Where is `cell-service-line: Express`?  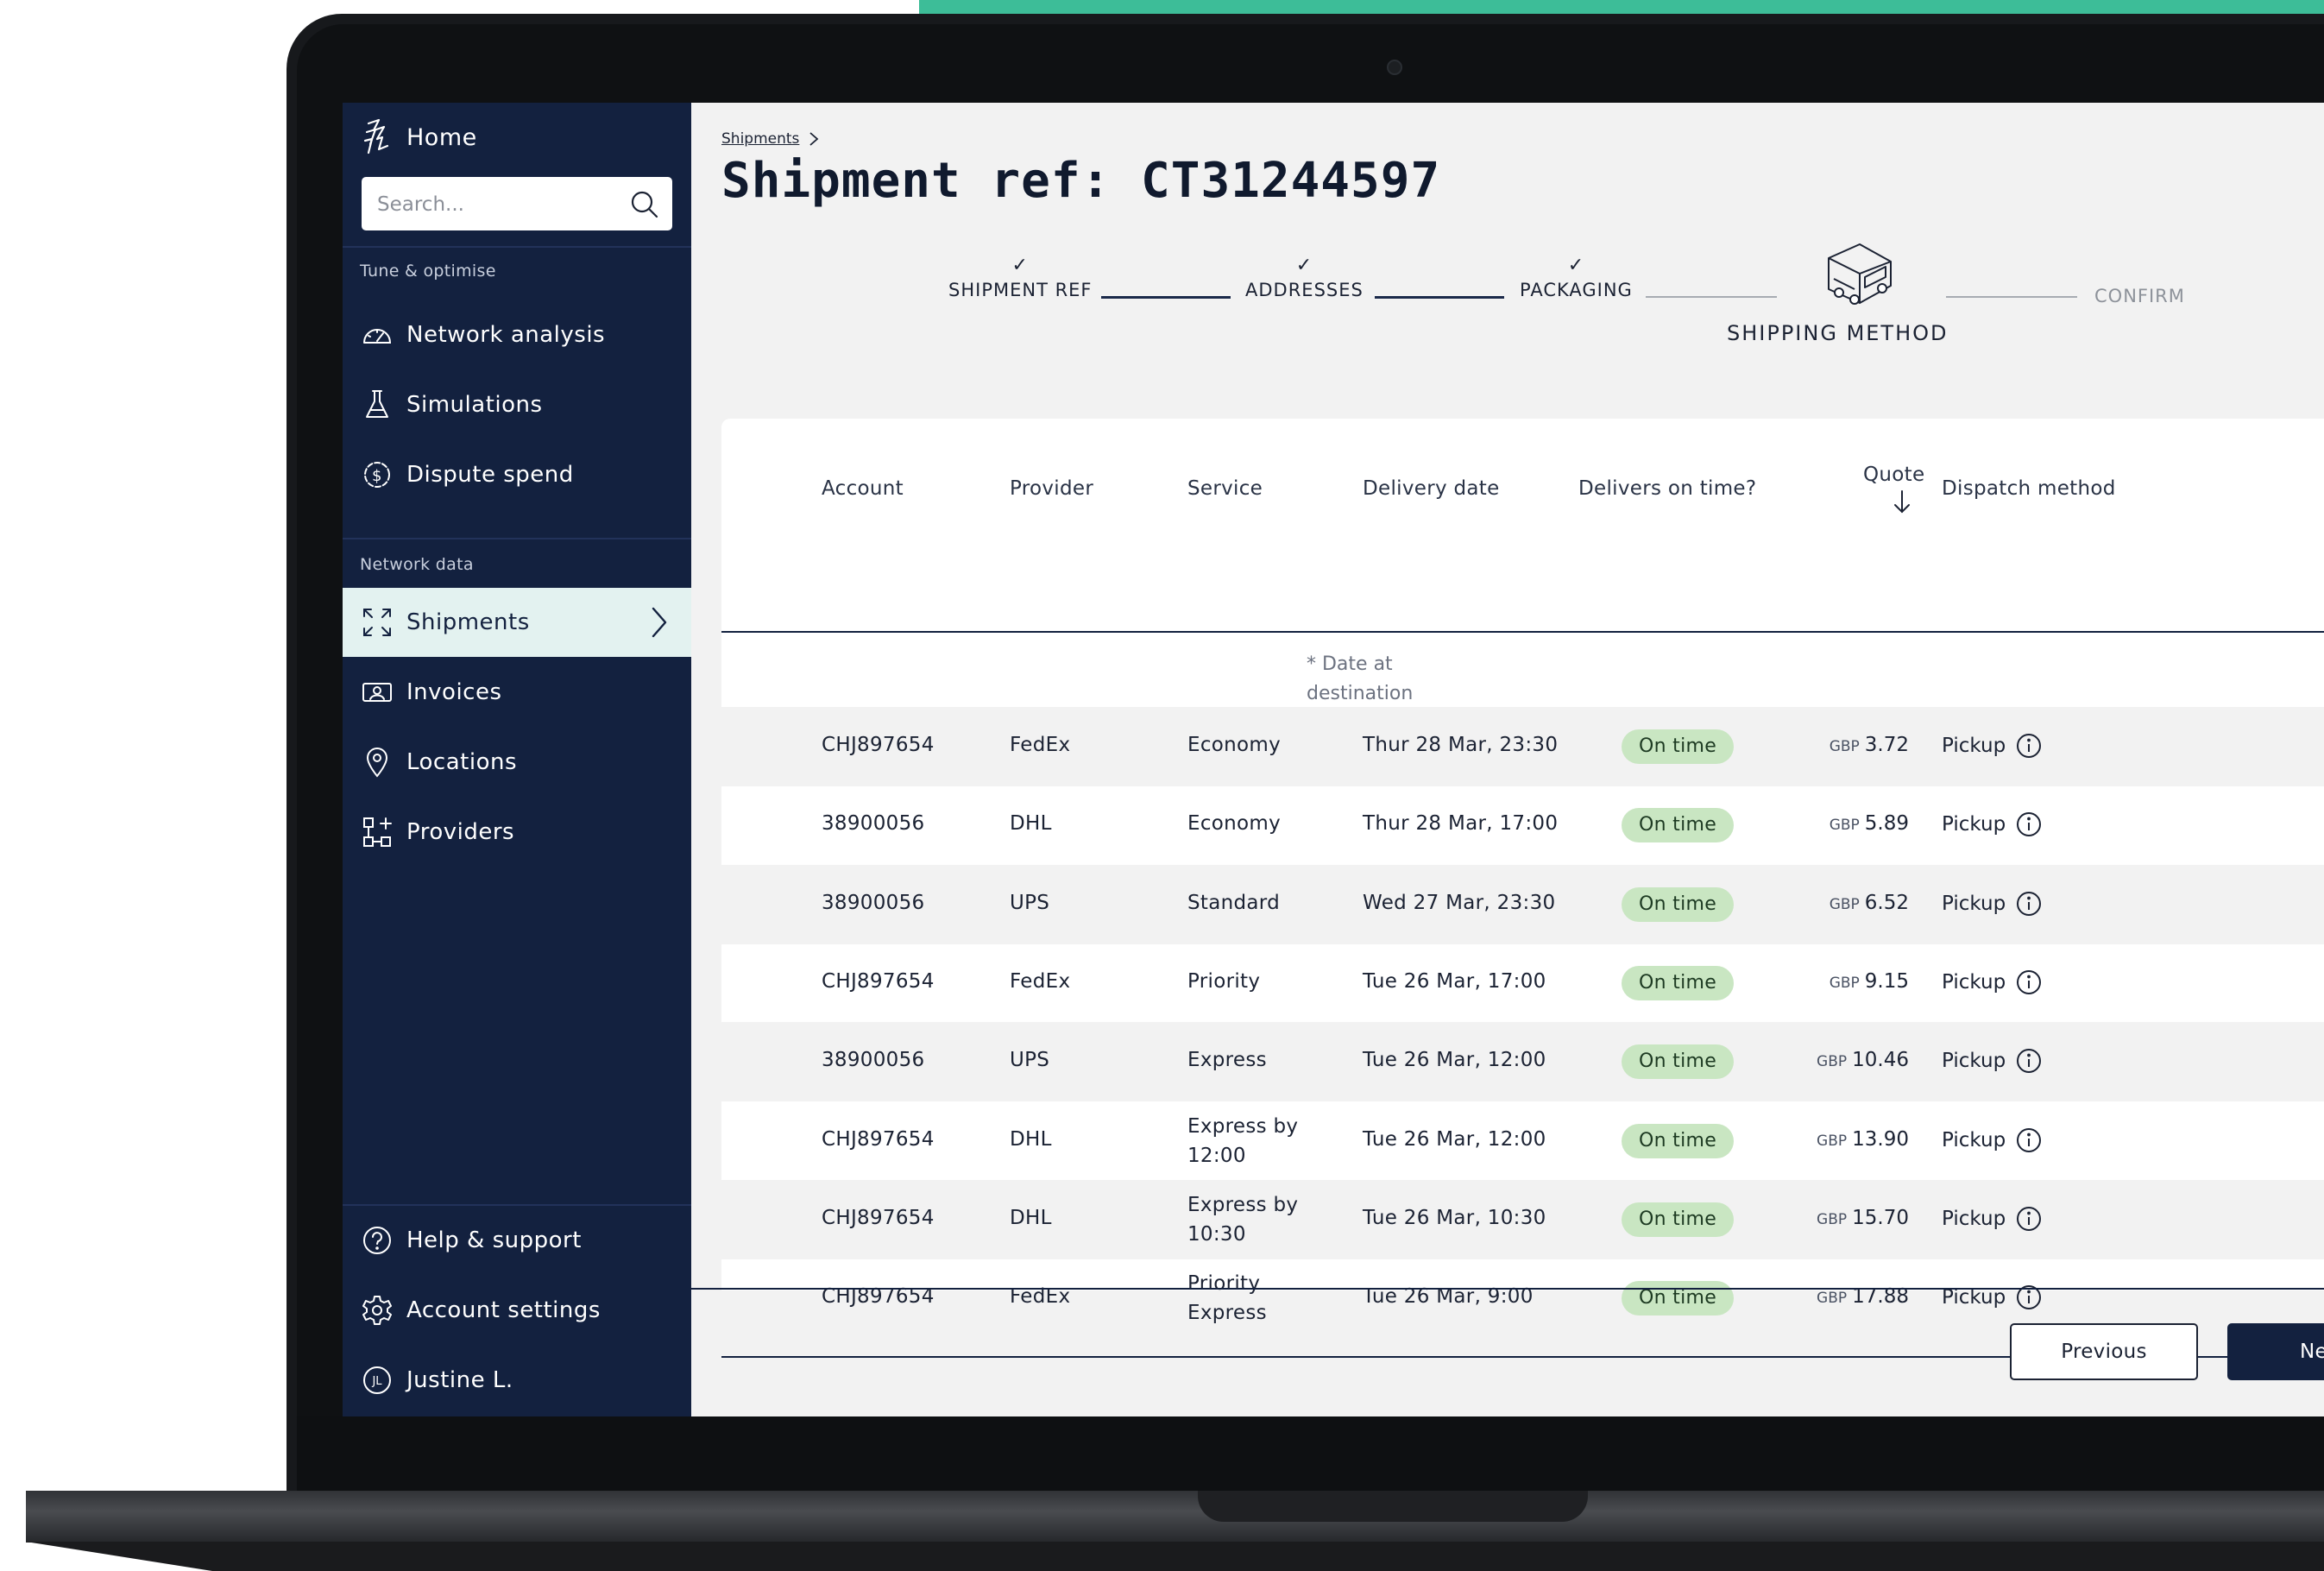
cell-service-line: Express is located at coordinates (1227, 1313).